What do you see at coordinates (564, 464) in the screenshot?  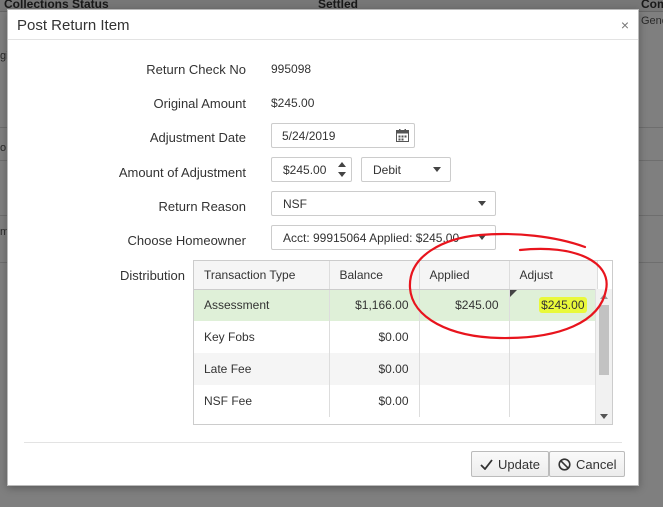 I see `cancel-icon` at bounding box center [564, 464].